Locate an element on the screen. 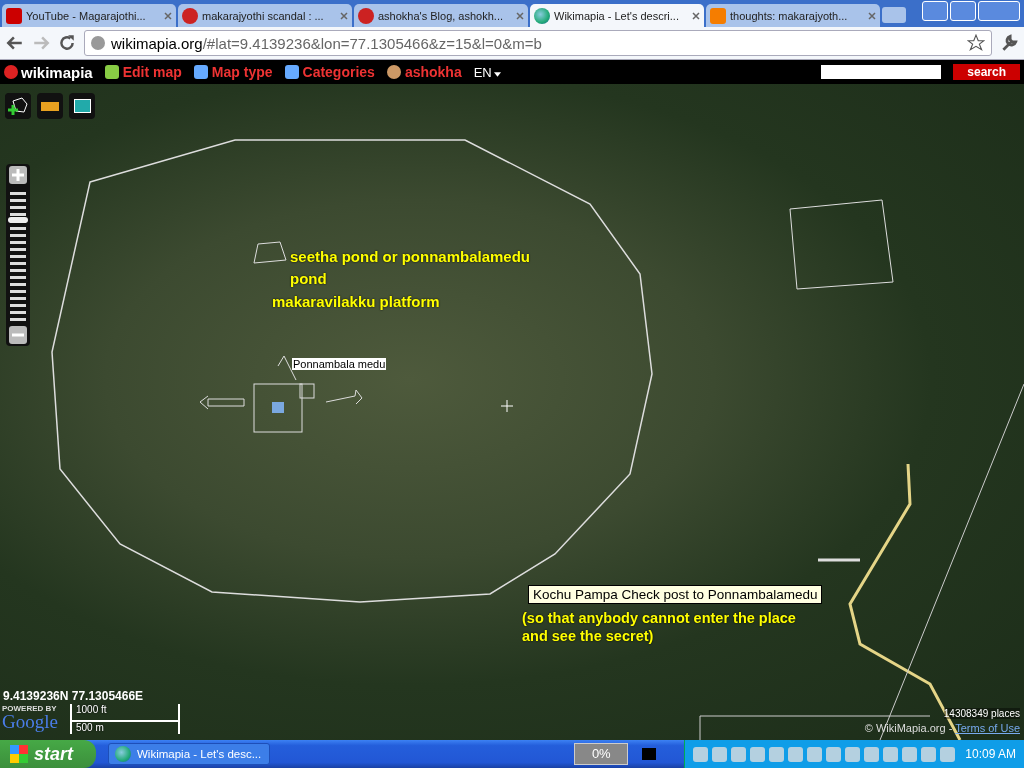  coordinates-label: 9.4139236N 77.1305466E is located at coordinates (73, 696).